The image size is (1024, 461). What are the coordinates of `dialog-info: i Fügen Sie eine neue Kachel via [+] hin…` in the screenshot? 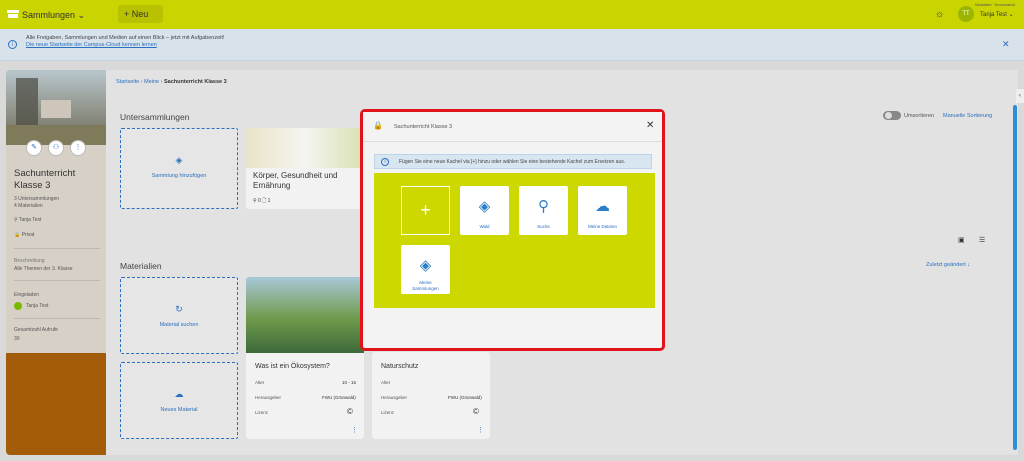 It's located at (513, 161).